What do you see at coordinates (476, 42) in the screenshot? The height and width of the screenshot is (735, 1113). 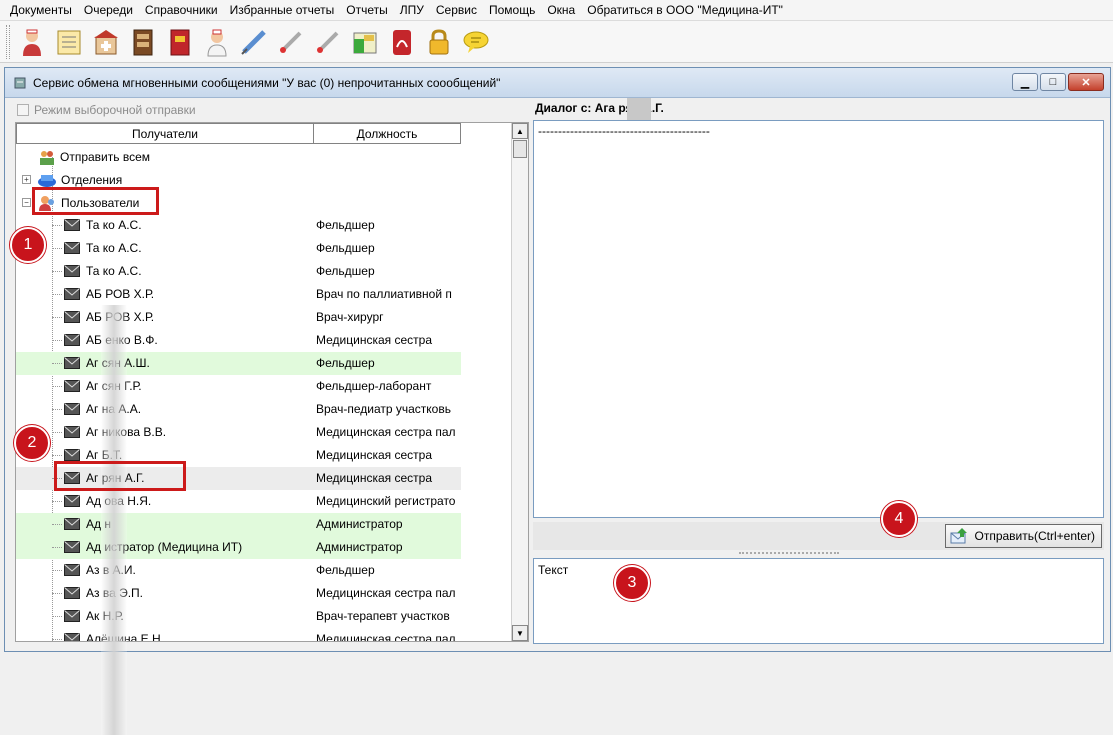 I see `chat-icon` at bounding box center [476, 42].